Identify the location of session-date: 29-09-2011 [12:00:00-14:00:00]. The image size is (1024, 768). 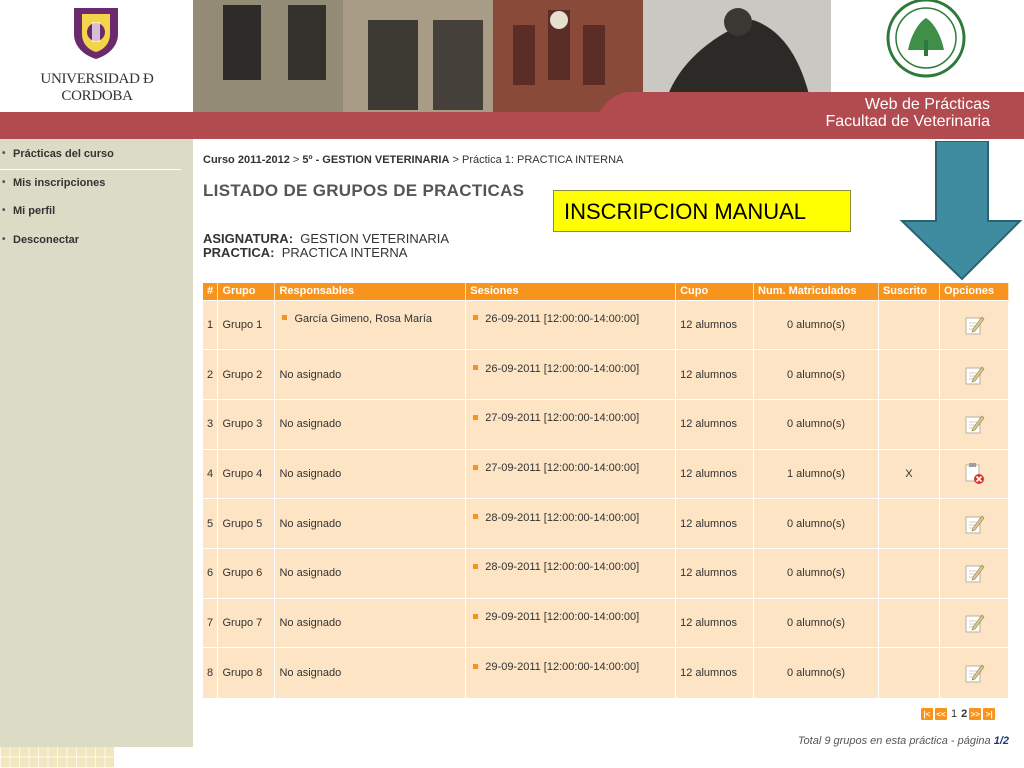
(562, 666).